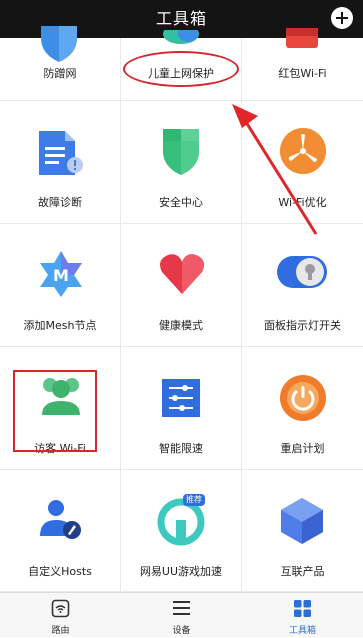  I want to click on power-icon, so click(303, 398).